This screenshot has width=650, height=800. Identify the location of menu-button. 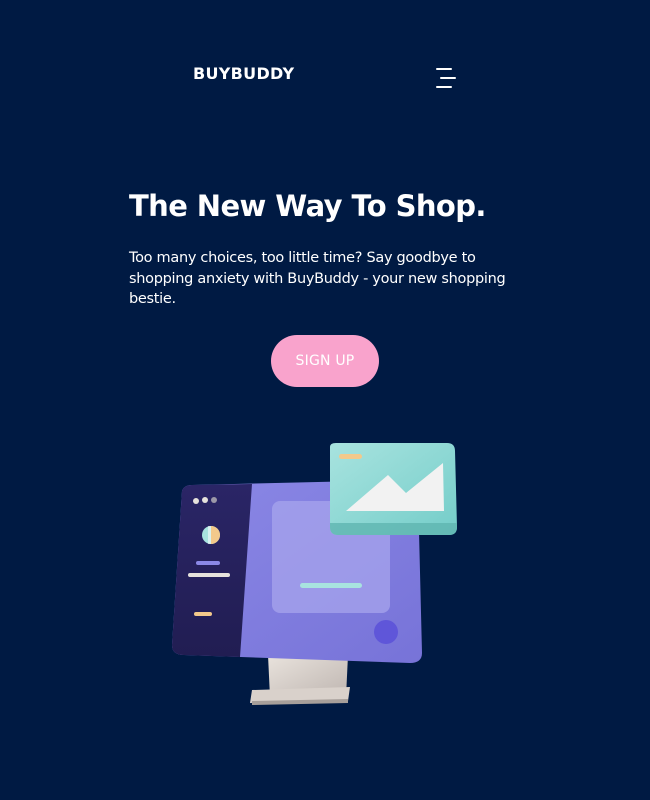
(444, 78).